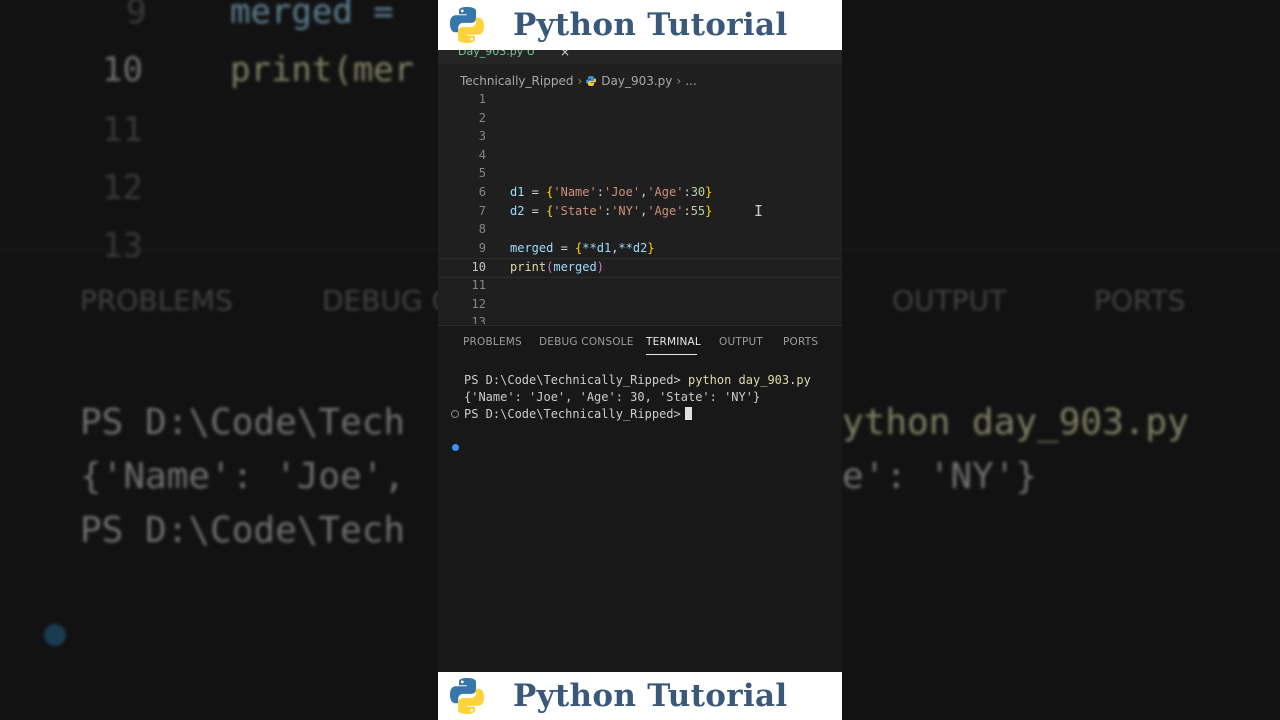 The height and width of the screenshot is (720, 1280). Describe the element at coordinates (759, 211) in the screenshot. I see `text-cursor-icon: I` at that location.